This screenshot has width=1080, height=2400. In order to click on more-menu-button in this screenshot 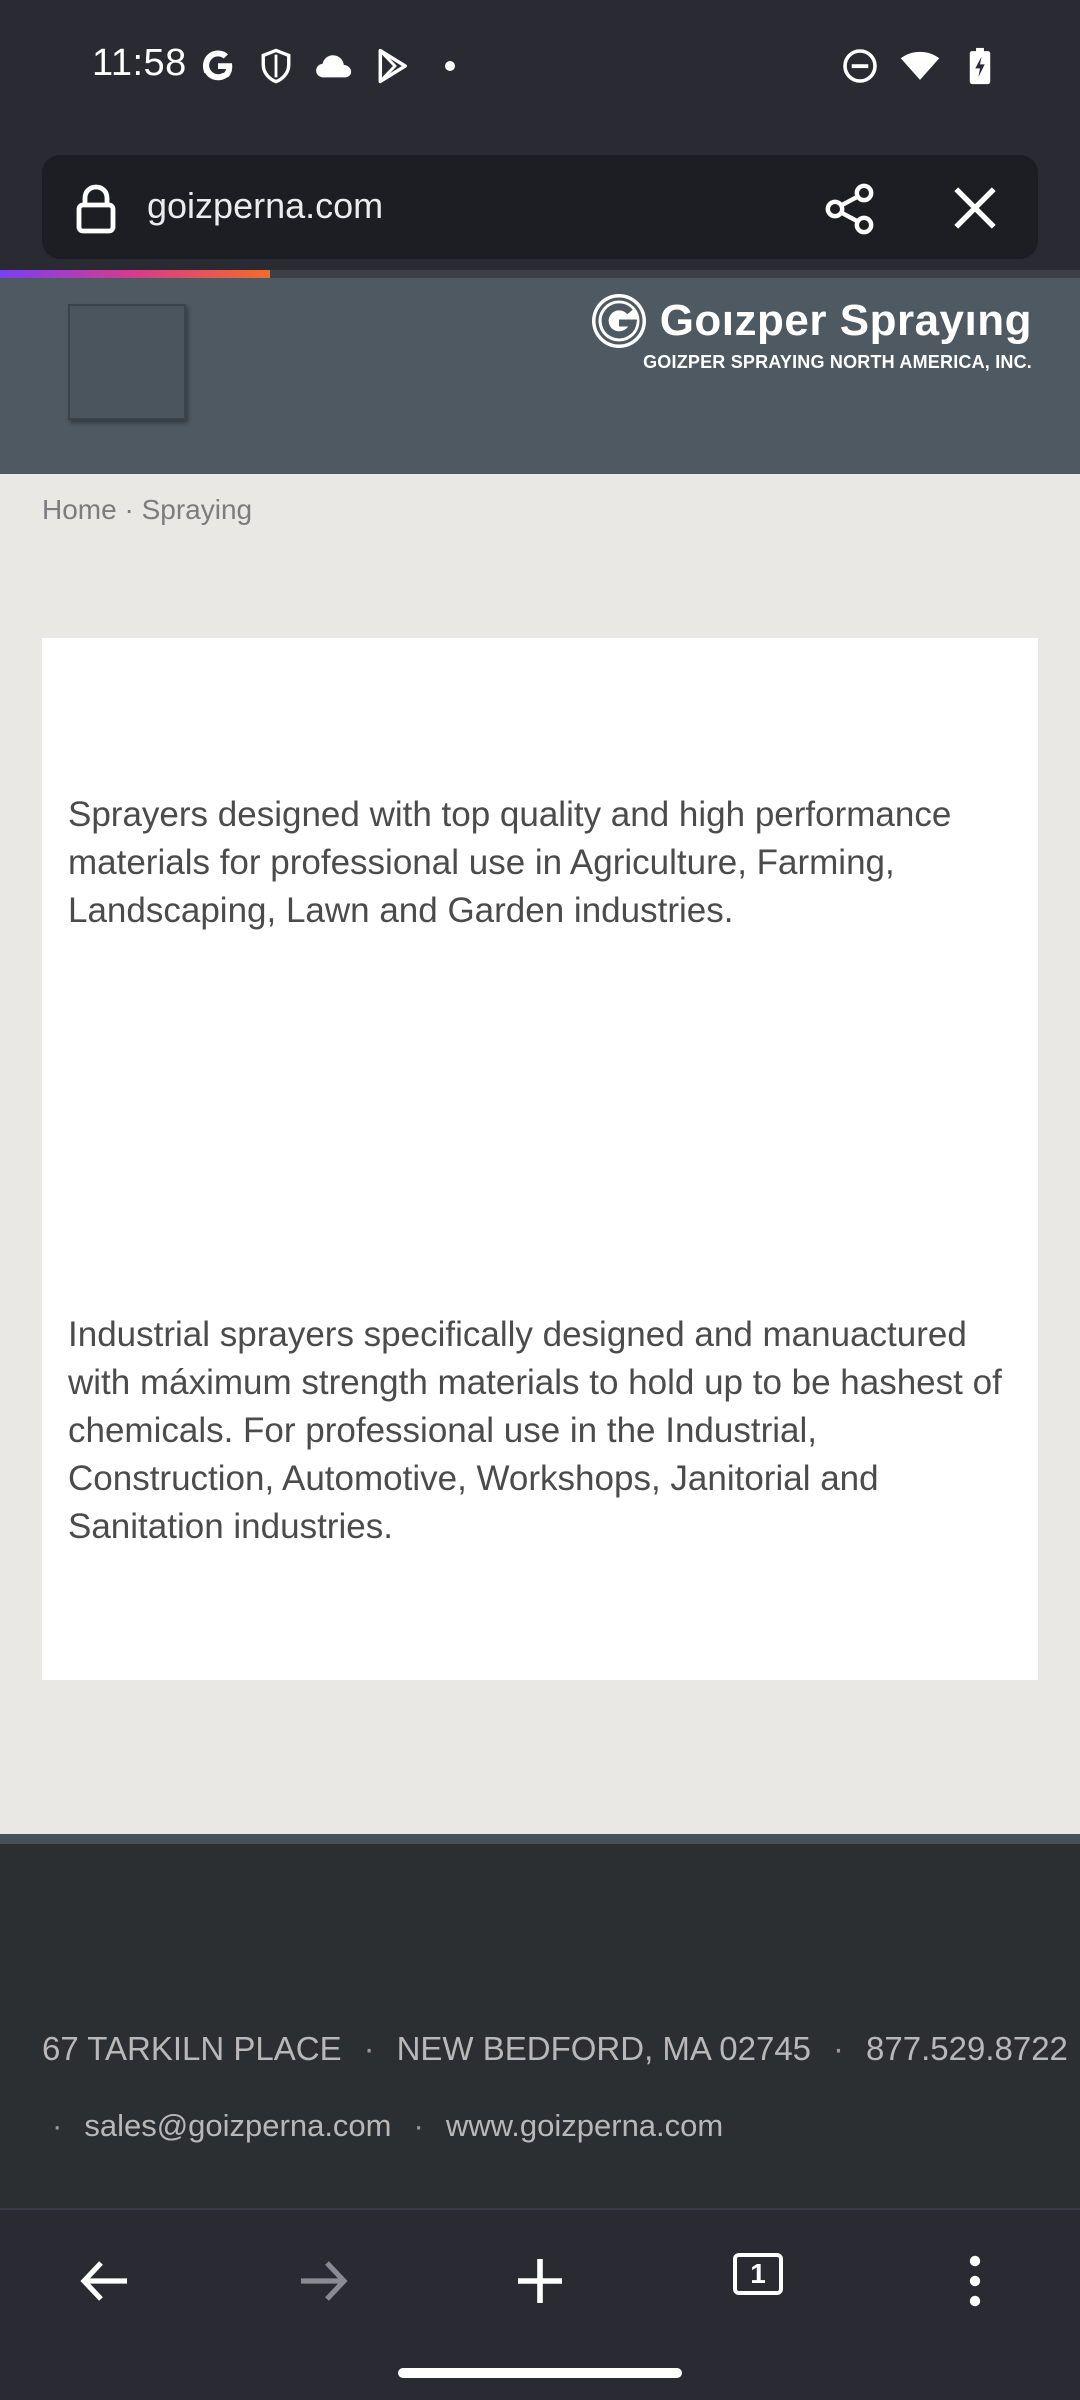, I will do `click(975, 2281)`.